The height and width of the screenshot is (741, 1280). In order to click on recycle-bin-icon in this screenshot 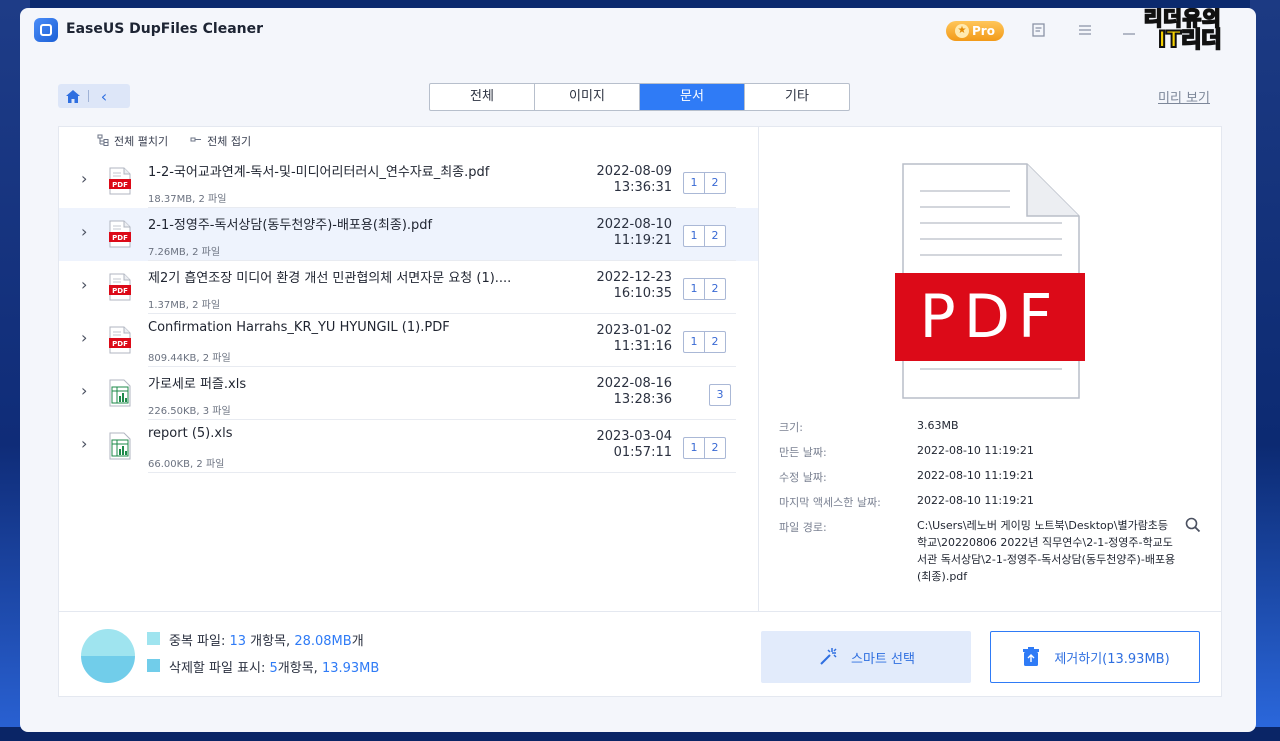, I will do `click(1031, 656)`.